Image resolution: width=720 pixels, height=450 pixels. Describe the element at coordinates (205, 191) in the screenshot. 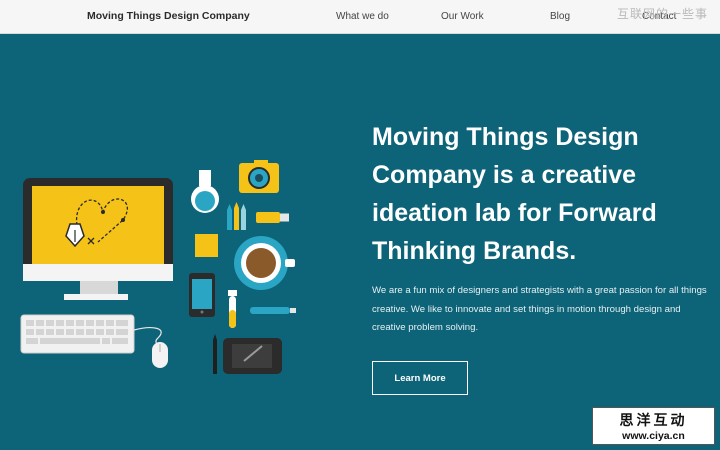

I see `flask-icon` at that location.